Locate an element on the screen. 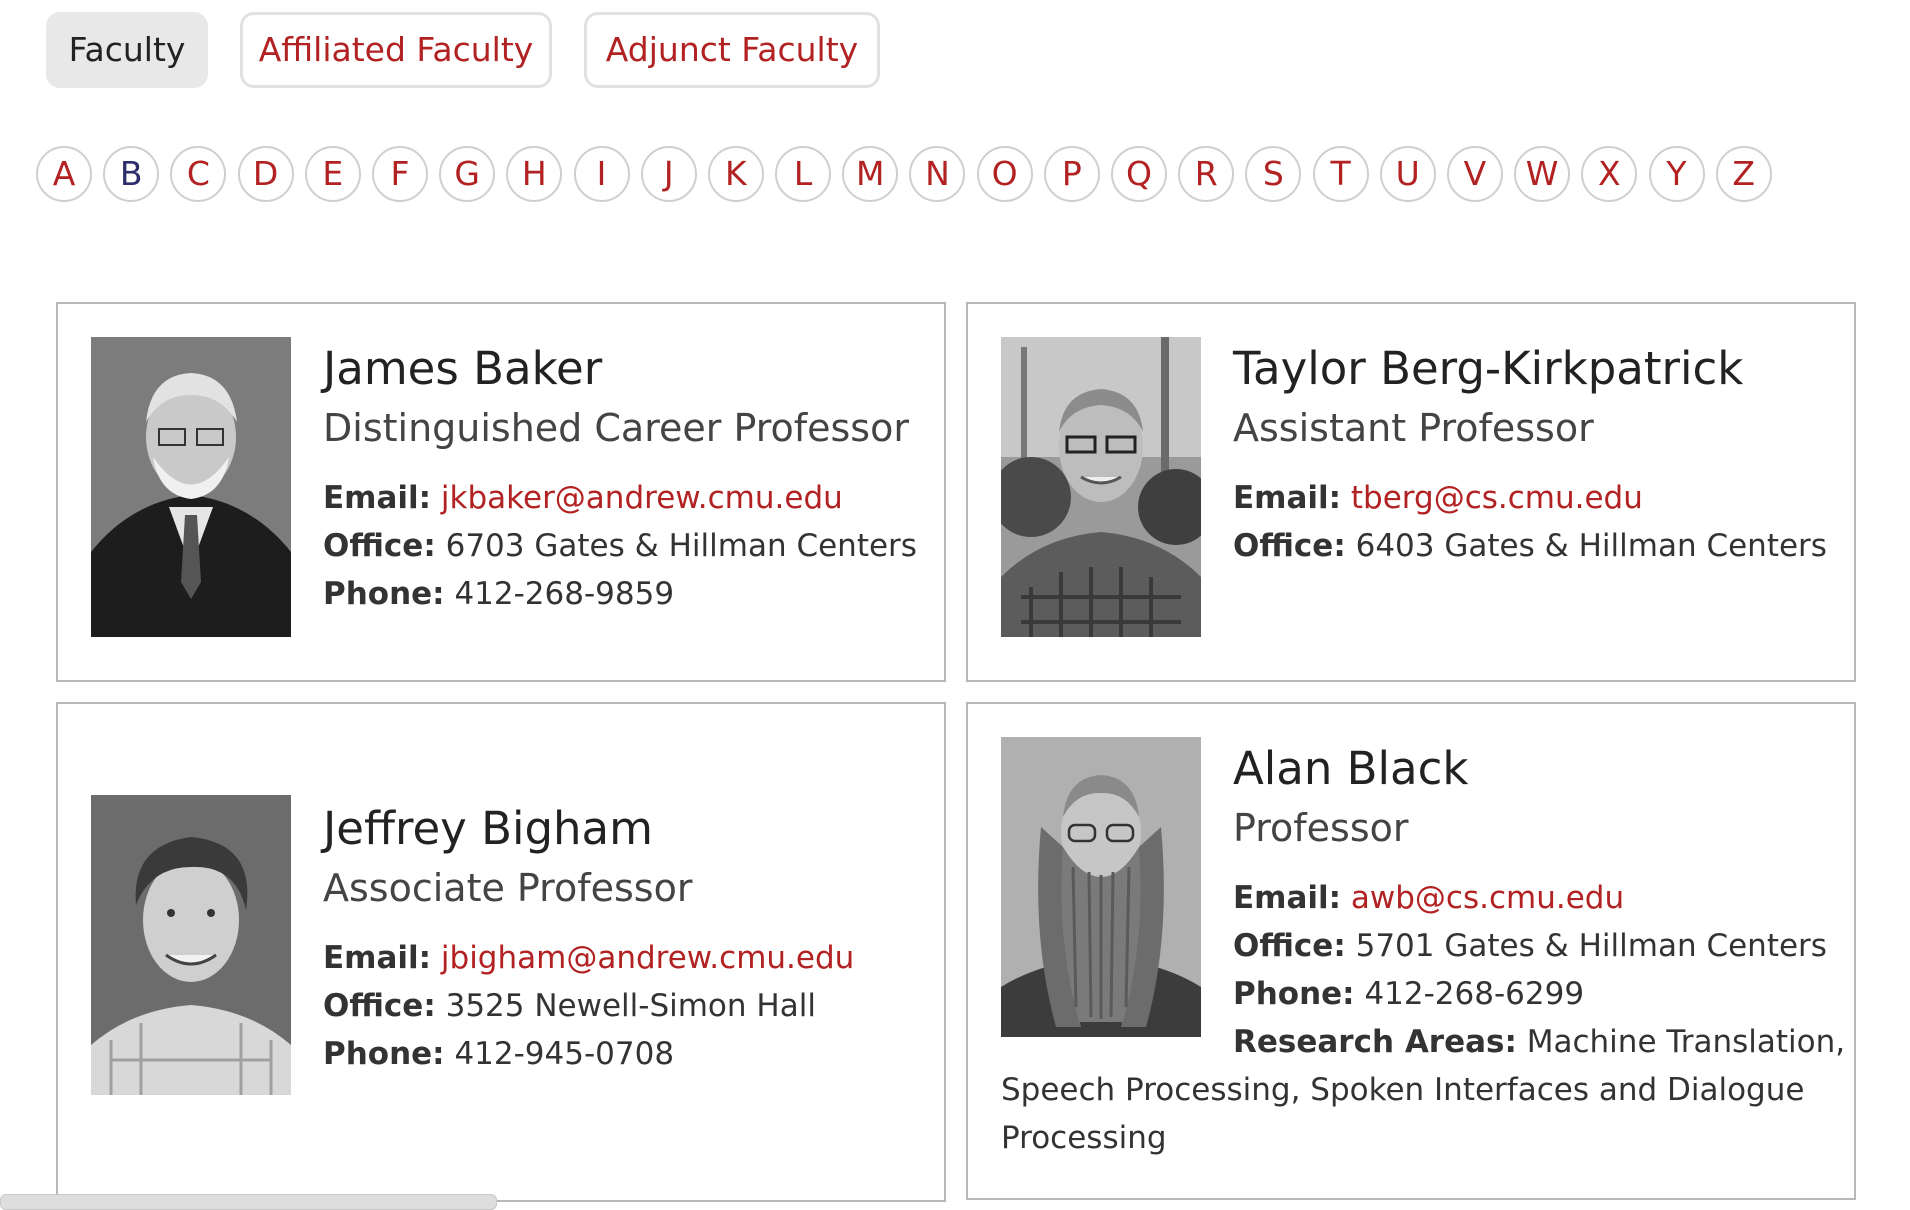 The image size is (1910, 1210). letter-filter-i: I is located at coordinates (601, 174).